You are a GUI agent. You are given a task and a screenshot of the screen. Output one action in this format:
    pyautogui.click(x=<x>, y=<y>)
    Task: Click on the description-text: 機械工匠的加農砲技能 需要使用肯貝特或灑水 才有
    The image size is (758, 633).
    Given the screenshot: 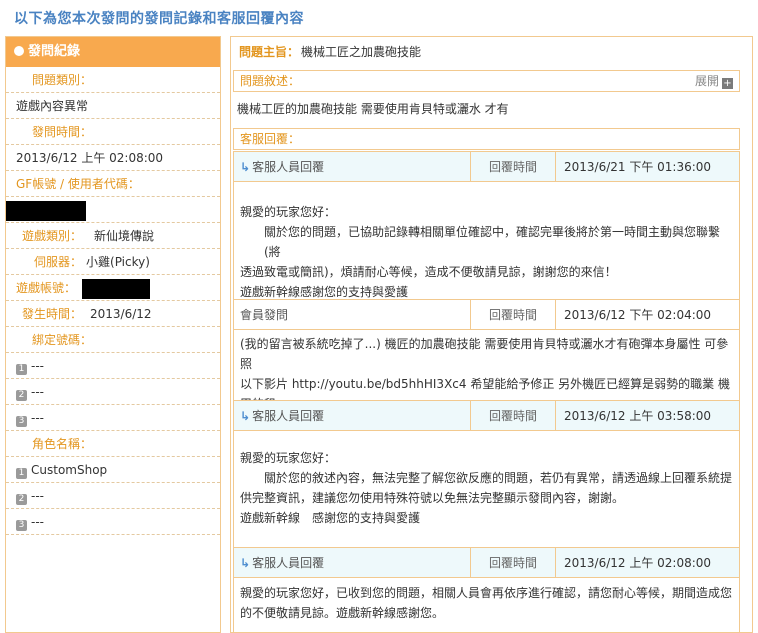 What is the action you would take?
    pyautogui.click(x=373, y=109)
    